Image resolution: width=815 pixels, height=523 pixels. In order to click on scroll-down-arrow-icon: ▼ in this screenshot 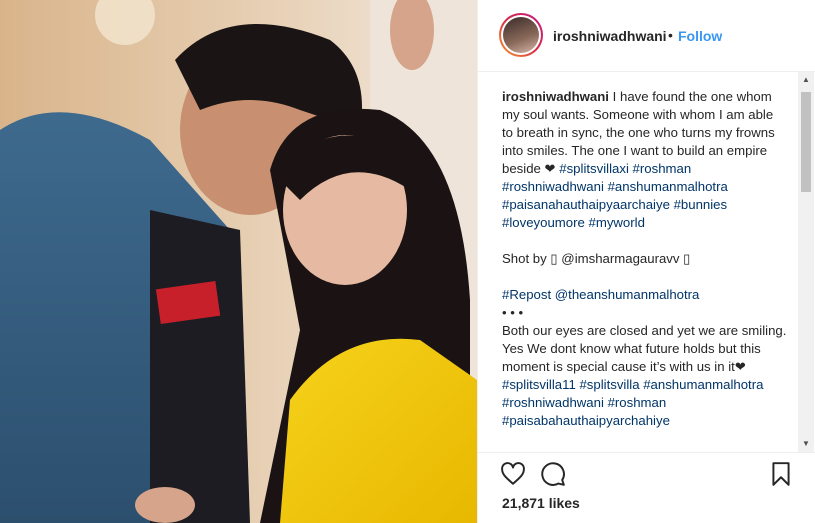, I will do `click(806, 444)`.